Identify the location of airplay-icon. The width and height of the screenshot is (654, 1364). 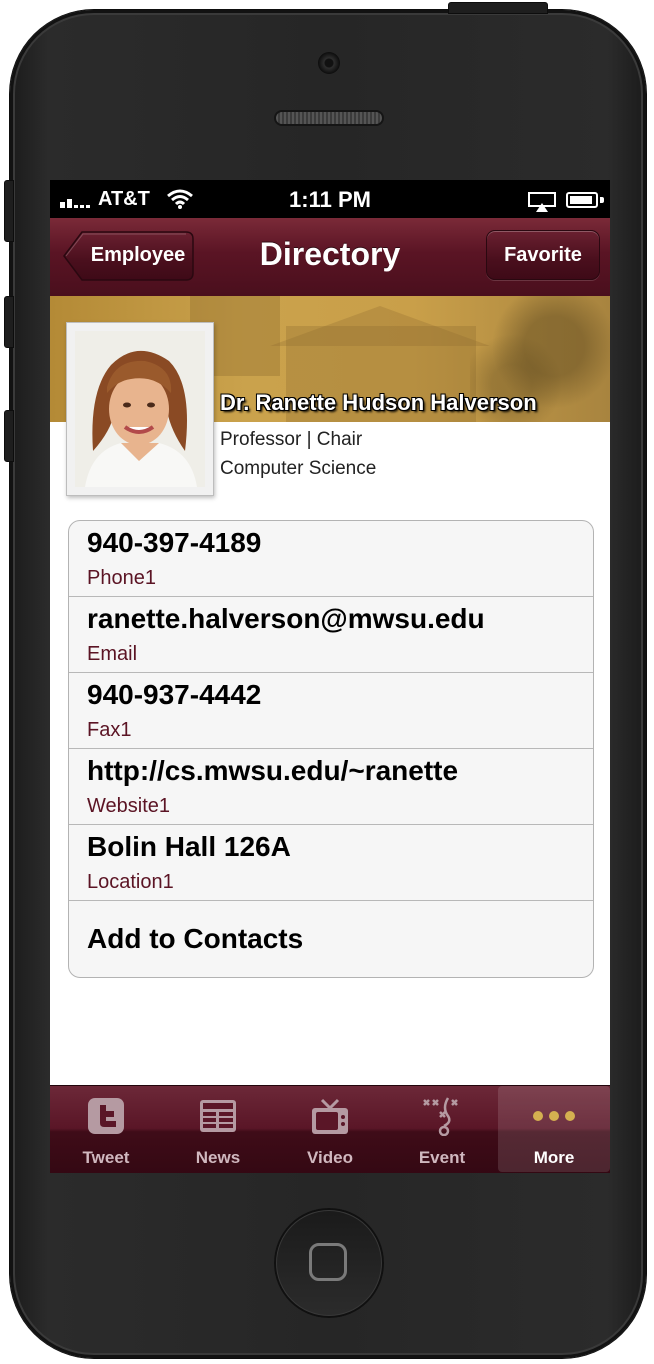
(542, 202).